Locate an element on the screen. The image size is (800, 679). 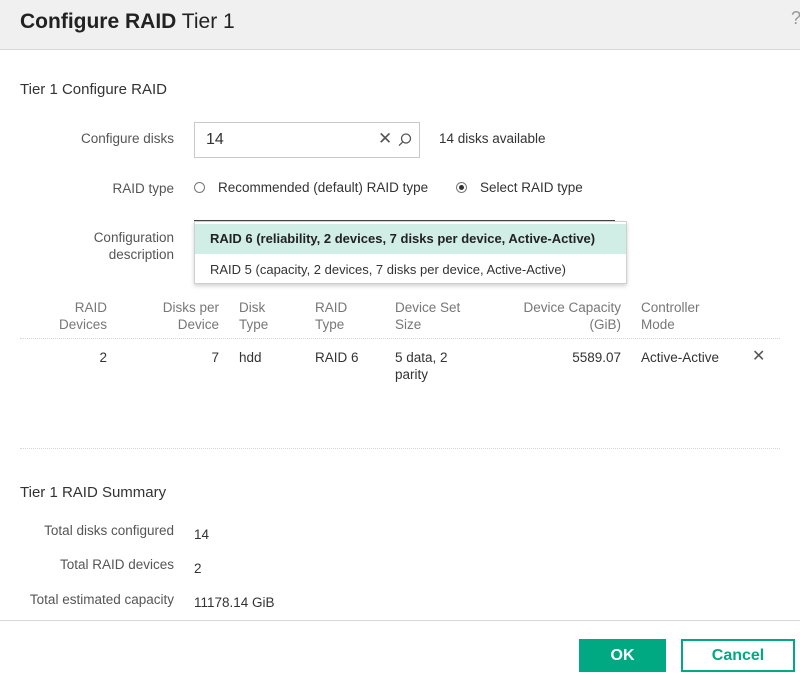
cell-raid-type: RAID 6 is located at coordinates (337, 357).